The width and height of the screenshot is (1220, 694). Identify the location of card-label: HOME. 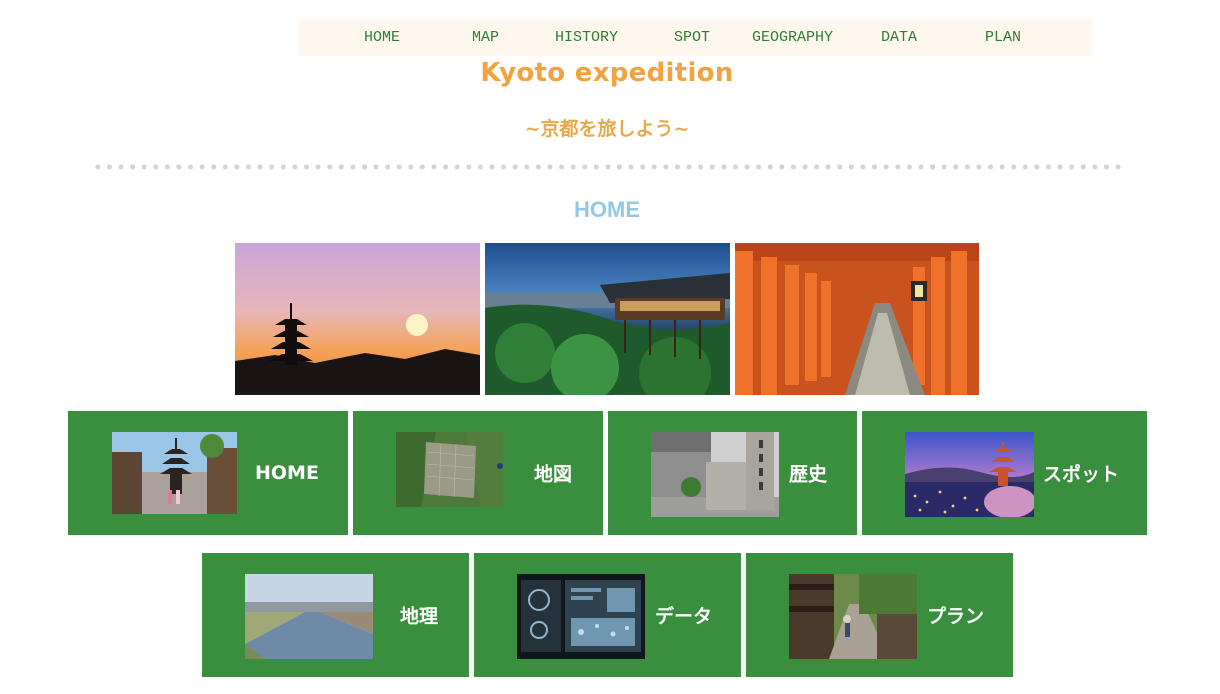
(287, 473).